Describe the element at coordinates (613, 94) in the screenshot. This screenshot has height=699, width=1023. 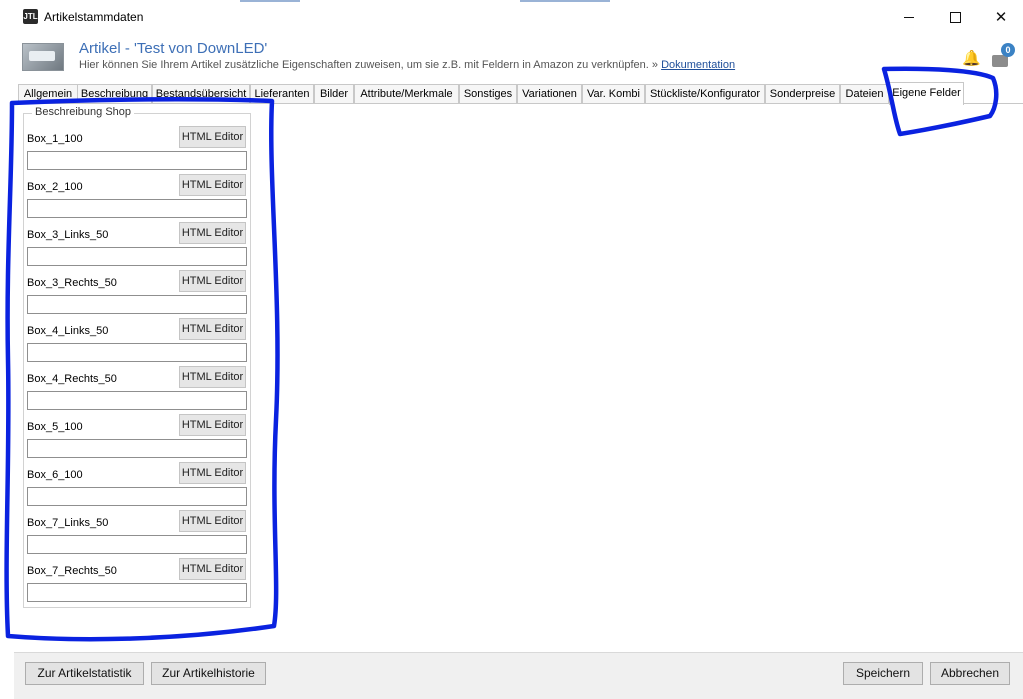
I see `tab-var-kombi: Var. Kombi` at that location.